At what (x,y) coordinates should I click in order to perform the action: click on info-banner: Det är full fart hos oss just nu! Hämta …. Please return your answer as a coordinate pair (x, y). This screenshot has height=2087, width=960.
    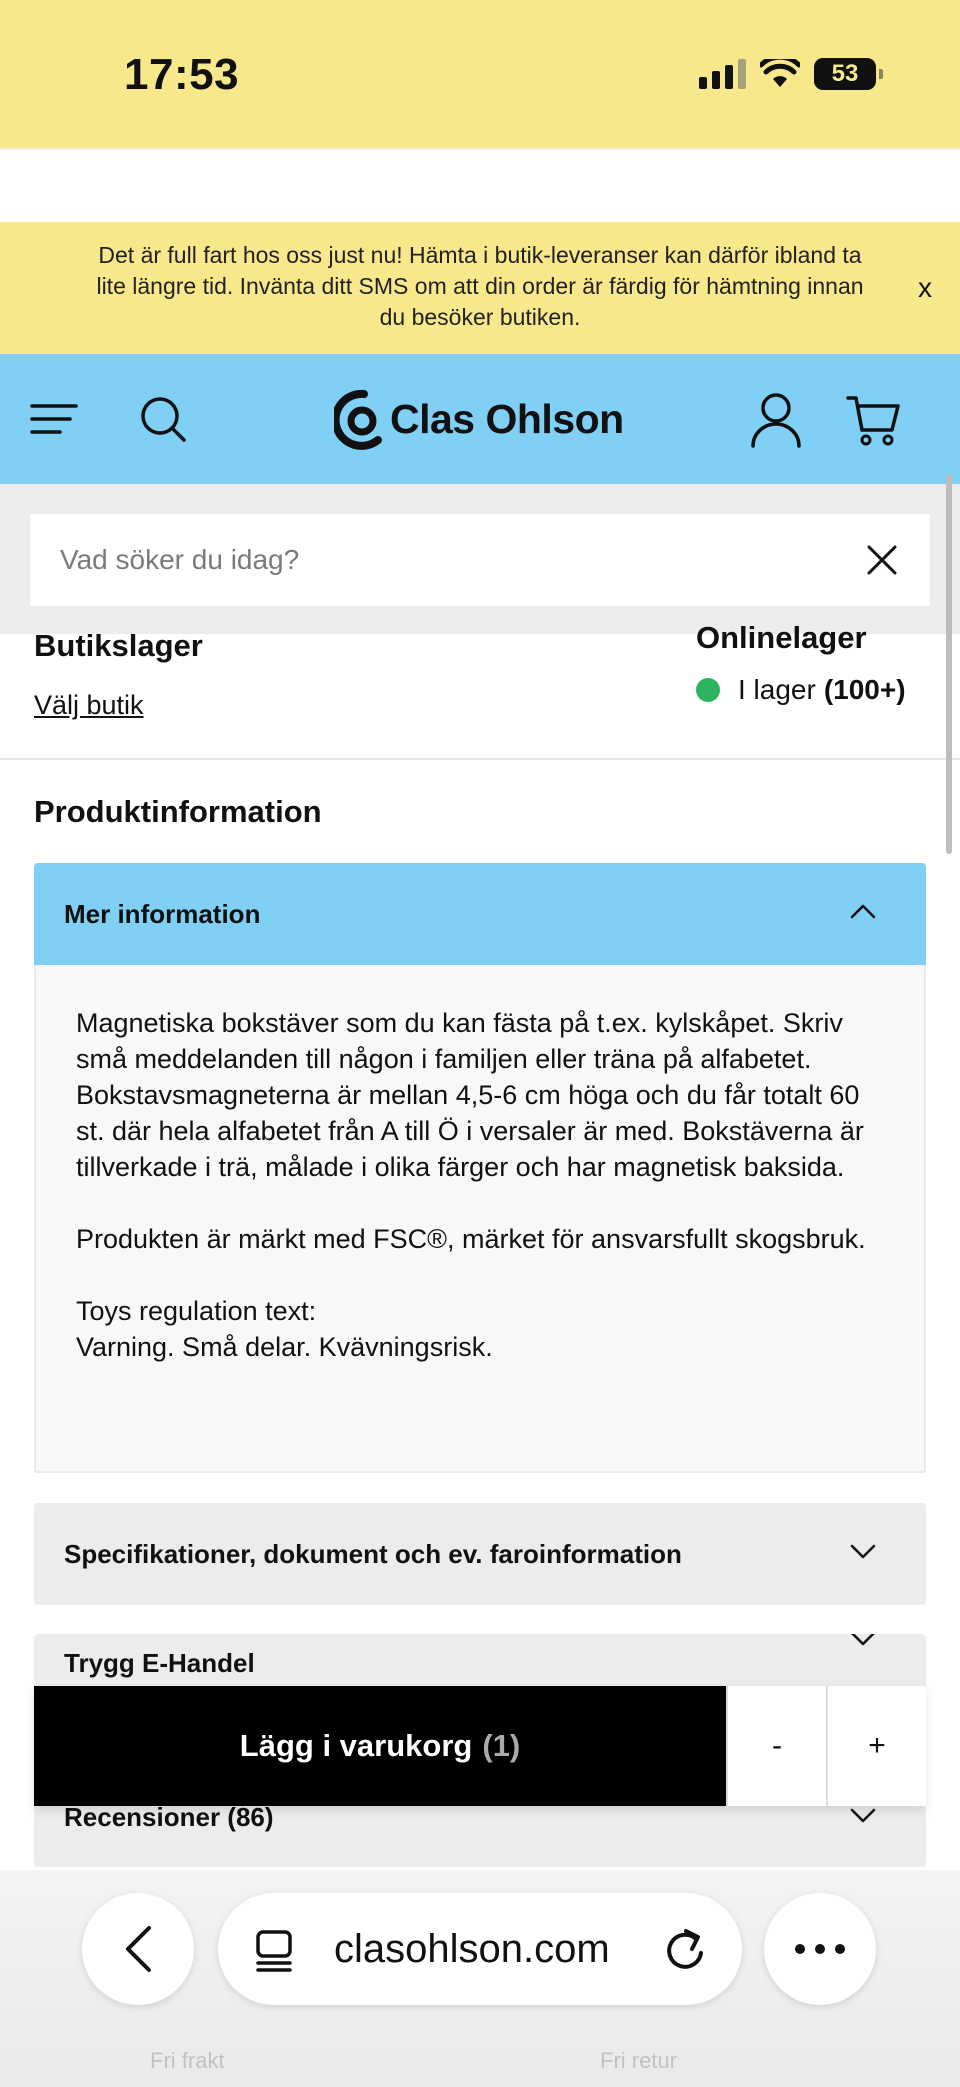
    Looking at the image, I should click on (480, 288).